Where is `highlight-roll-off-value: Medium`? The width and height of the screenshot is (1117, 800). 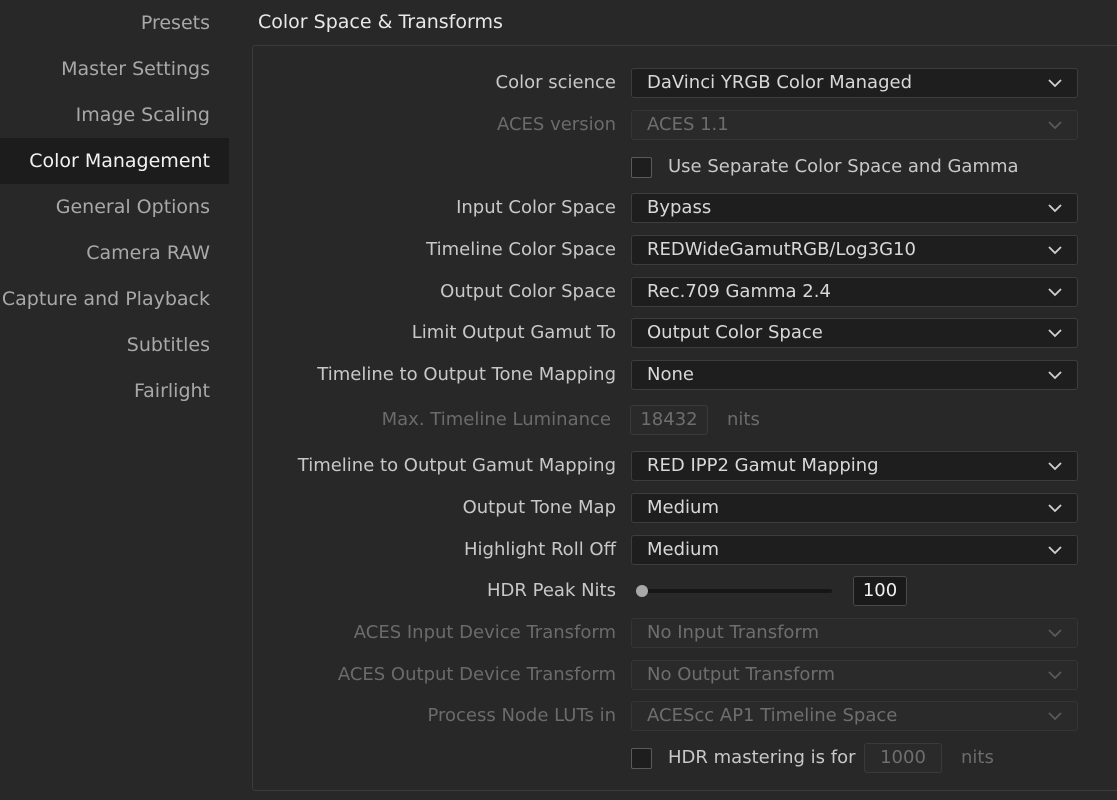
highlight-roll-off-value: Medium is located at coordinates (683, 549).